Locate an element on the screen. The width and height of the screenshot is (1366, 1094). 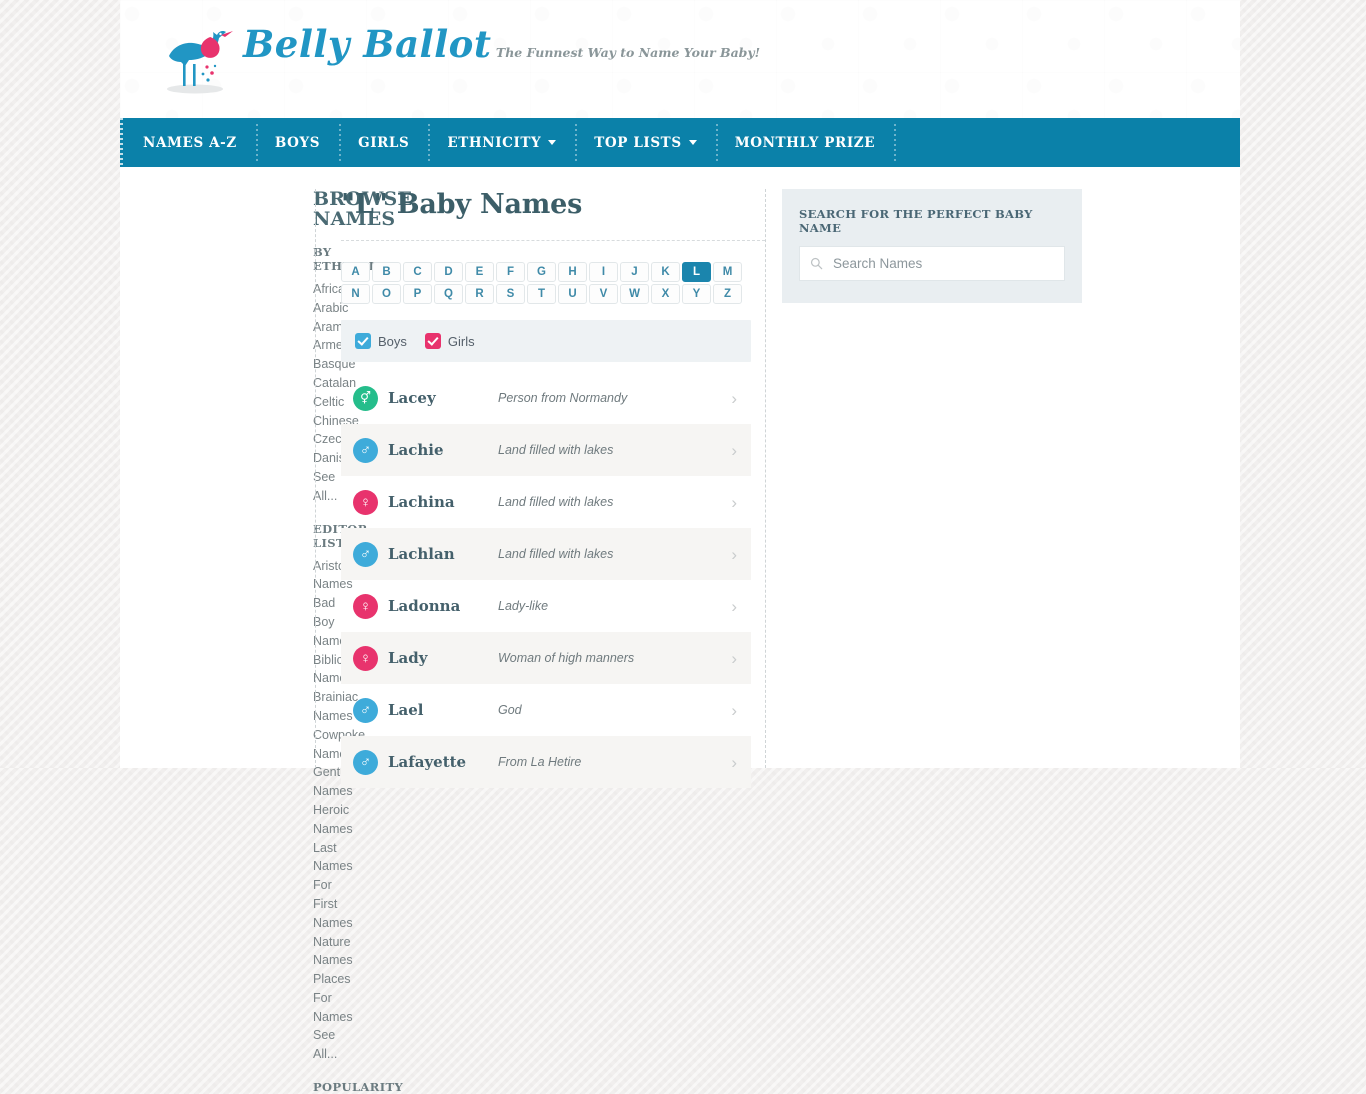
alpha-link-e: E is located at coordinates (479, 272).